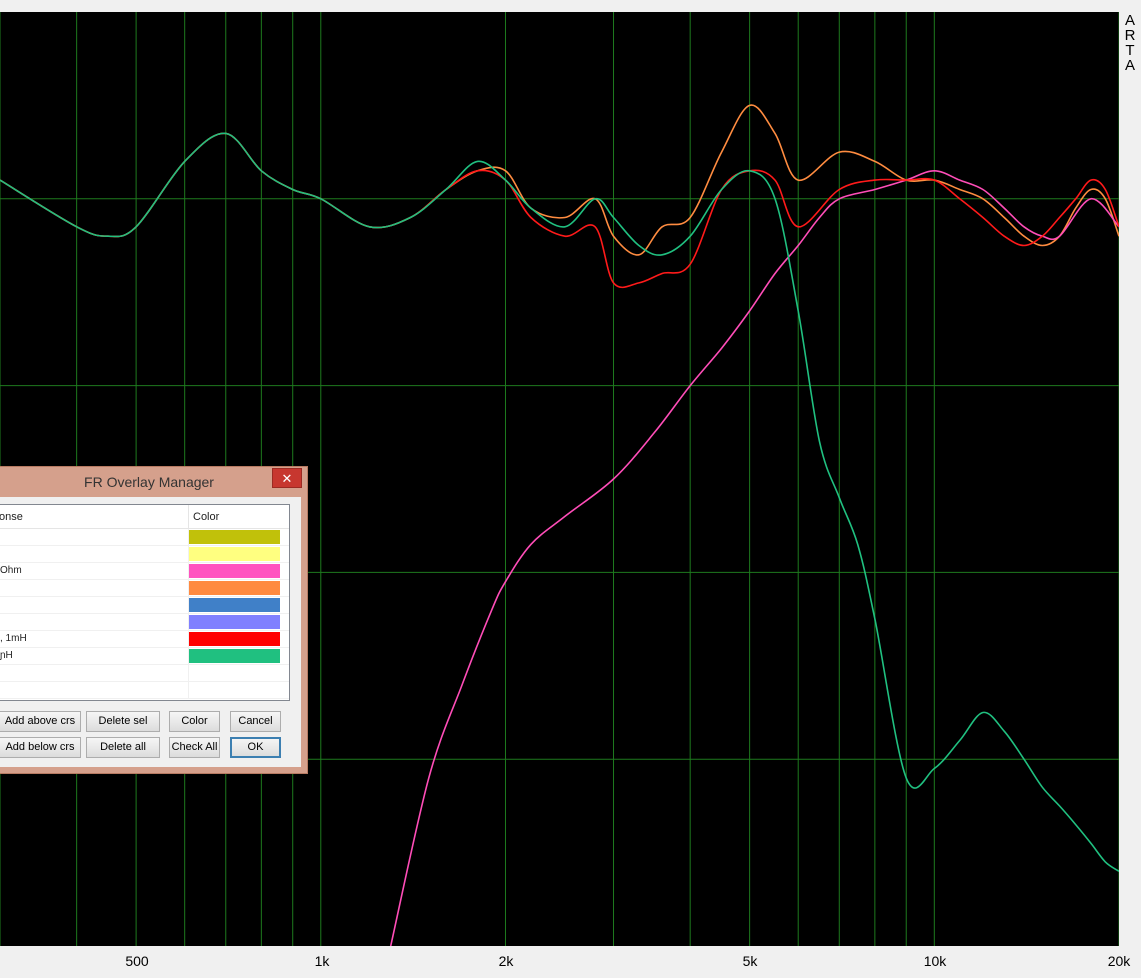 This screenshot has width=1141, height=978. Describe the element at coordinates (287, 478) in the screenshot. I see `close-button: ✕` at that location.